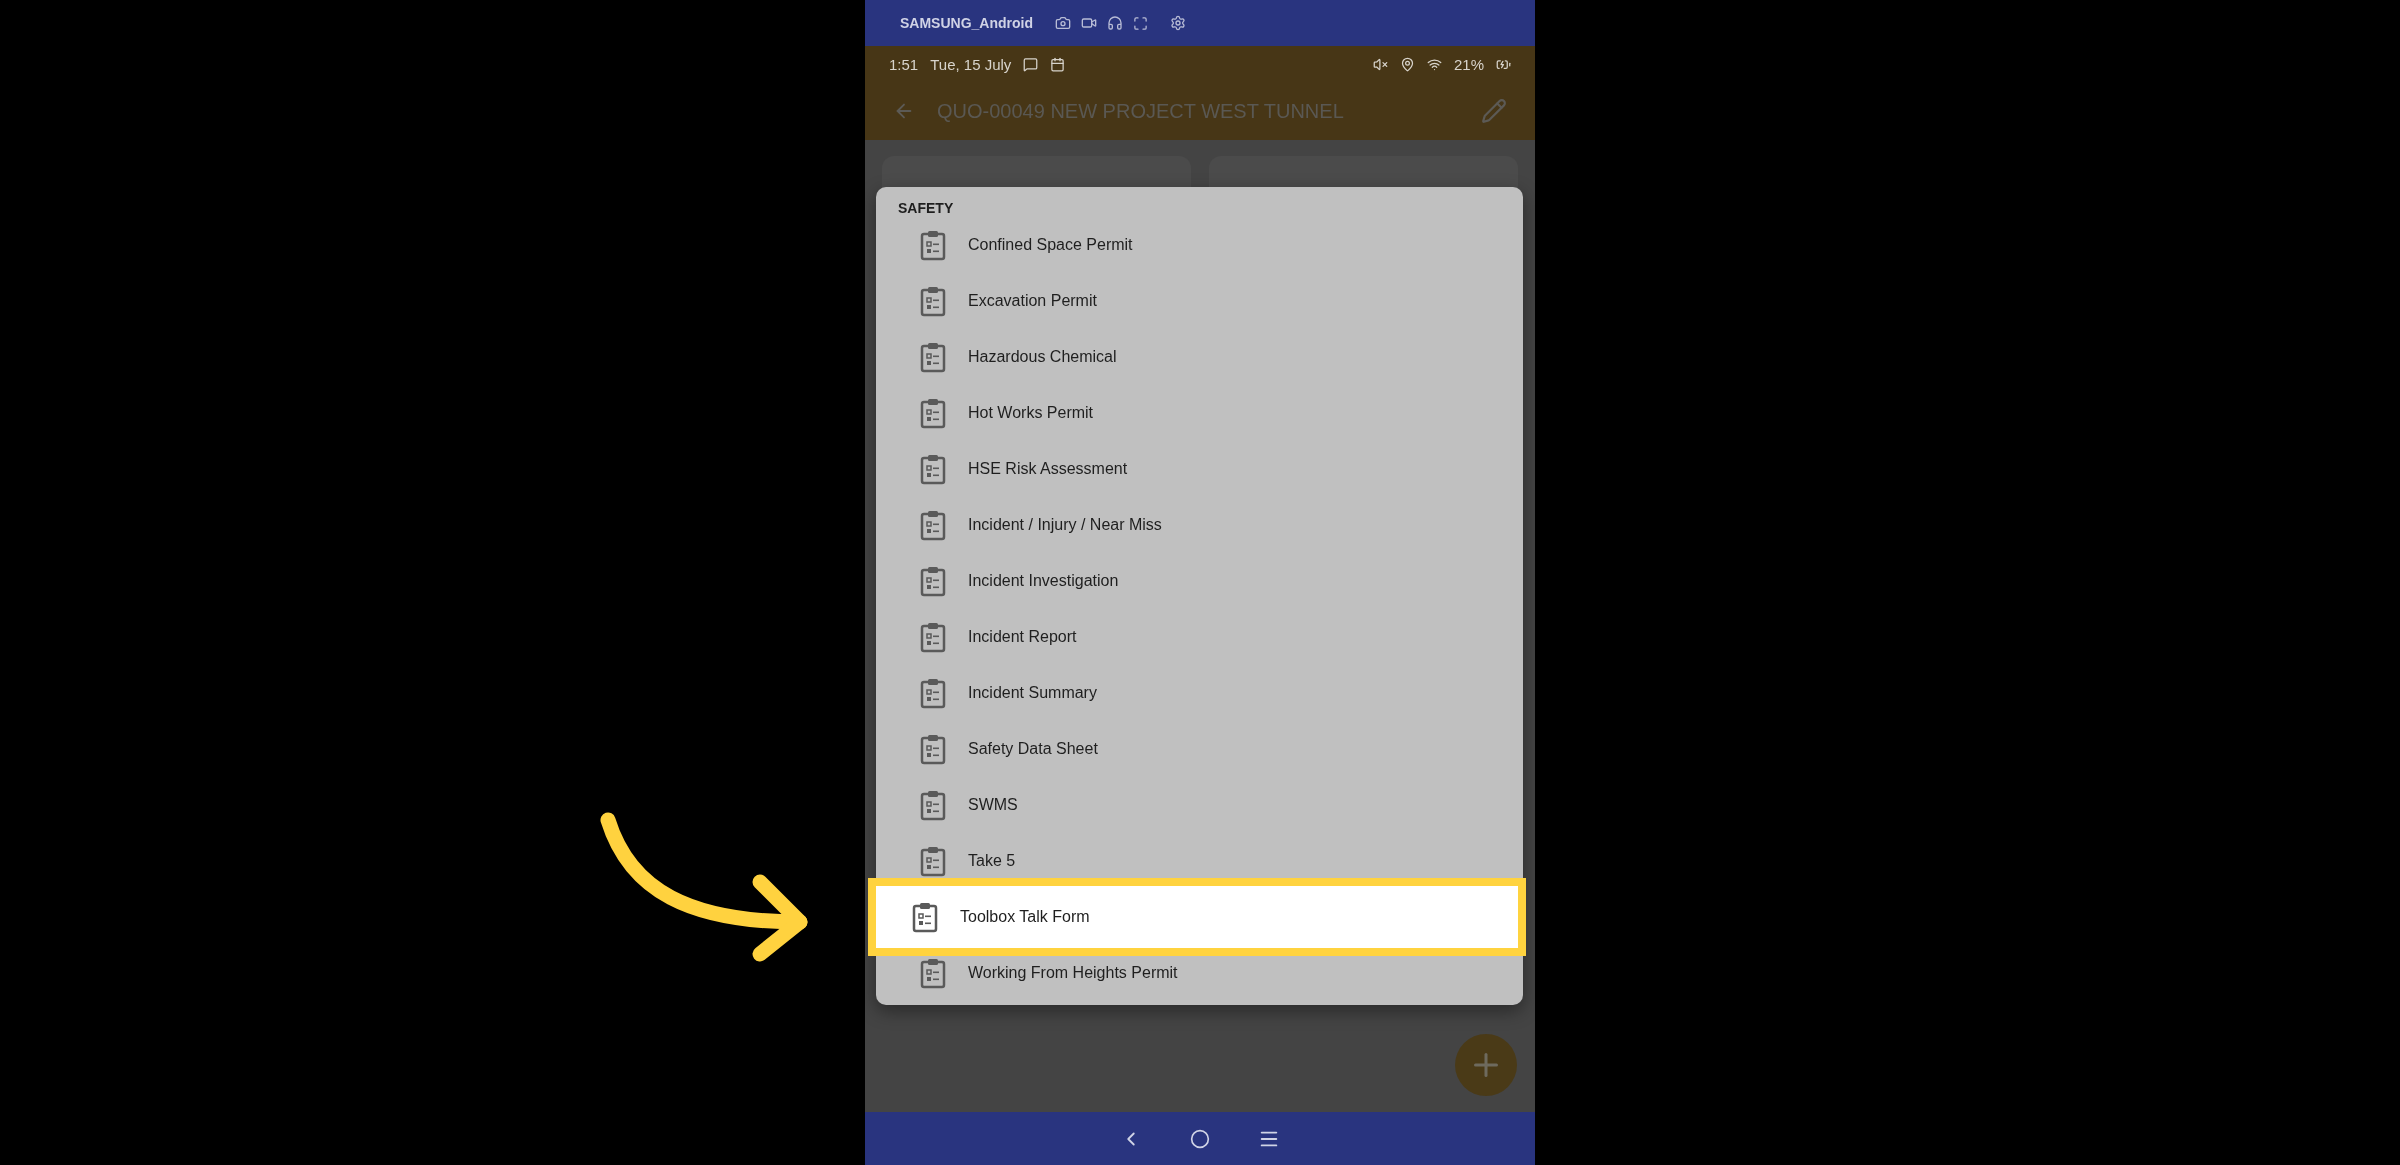 This screenshot has width=2400, height=1165. Describe the element at coordinates (925, 208) in the screenshot. I see `section-heading: SAFETY` at that location.